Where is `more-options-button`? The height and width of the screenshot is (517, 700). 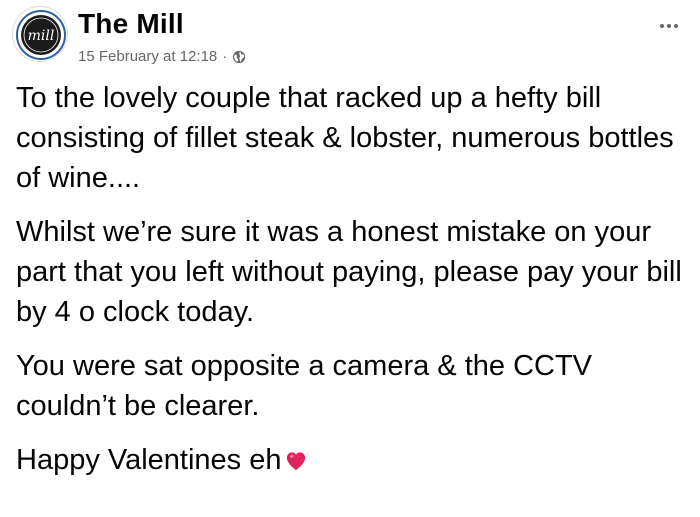 more-options-button is located at coordinates (669, 26).